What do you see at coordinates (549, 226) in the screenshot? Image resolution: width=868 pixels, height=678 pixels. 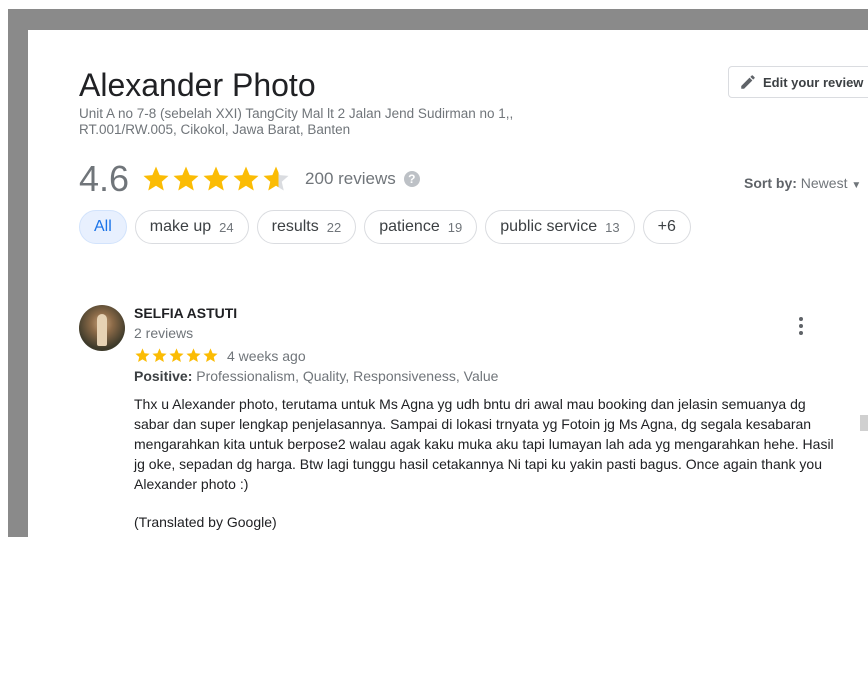 I see `chip-label: public service` at bounding box center [549, 226].